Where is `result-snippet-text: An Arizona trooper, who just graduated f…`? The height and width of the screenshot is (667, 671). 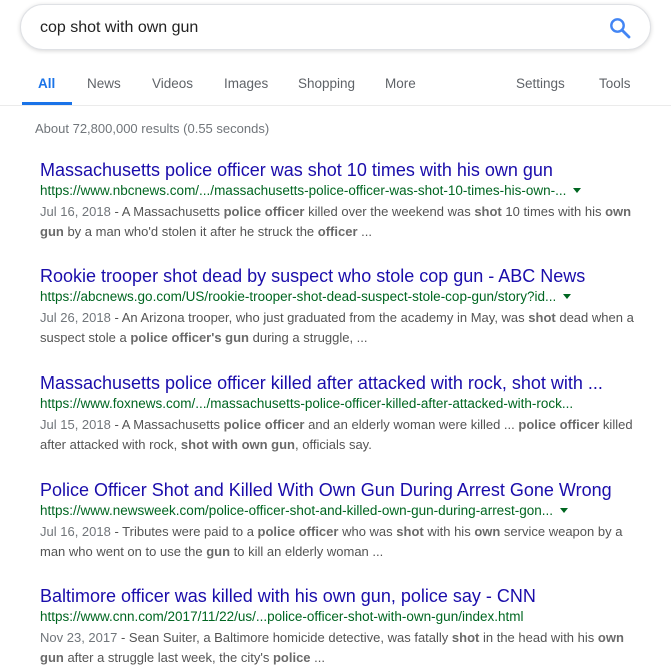 result-snippet-text: An Arizona trooper, who just graduated f… is located at coordinates (337, 327).